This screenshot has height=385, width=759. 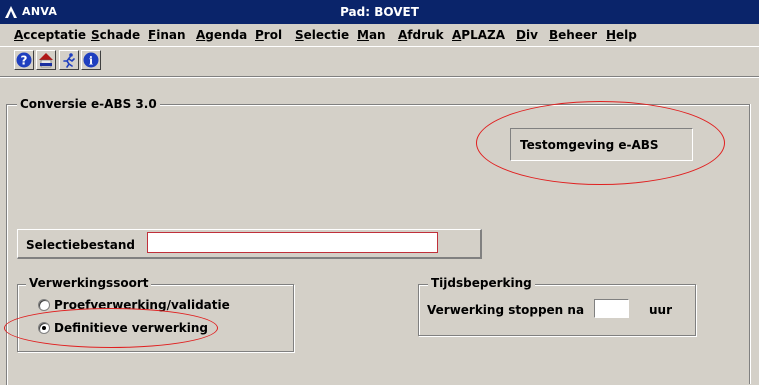 What do you see at coordinates (80, 245) in the screenshot?
I see `selection-file-label: Selectiebestand` at bounding box center [80, 245].